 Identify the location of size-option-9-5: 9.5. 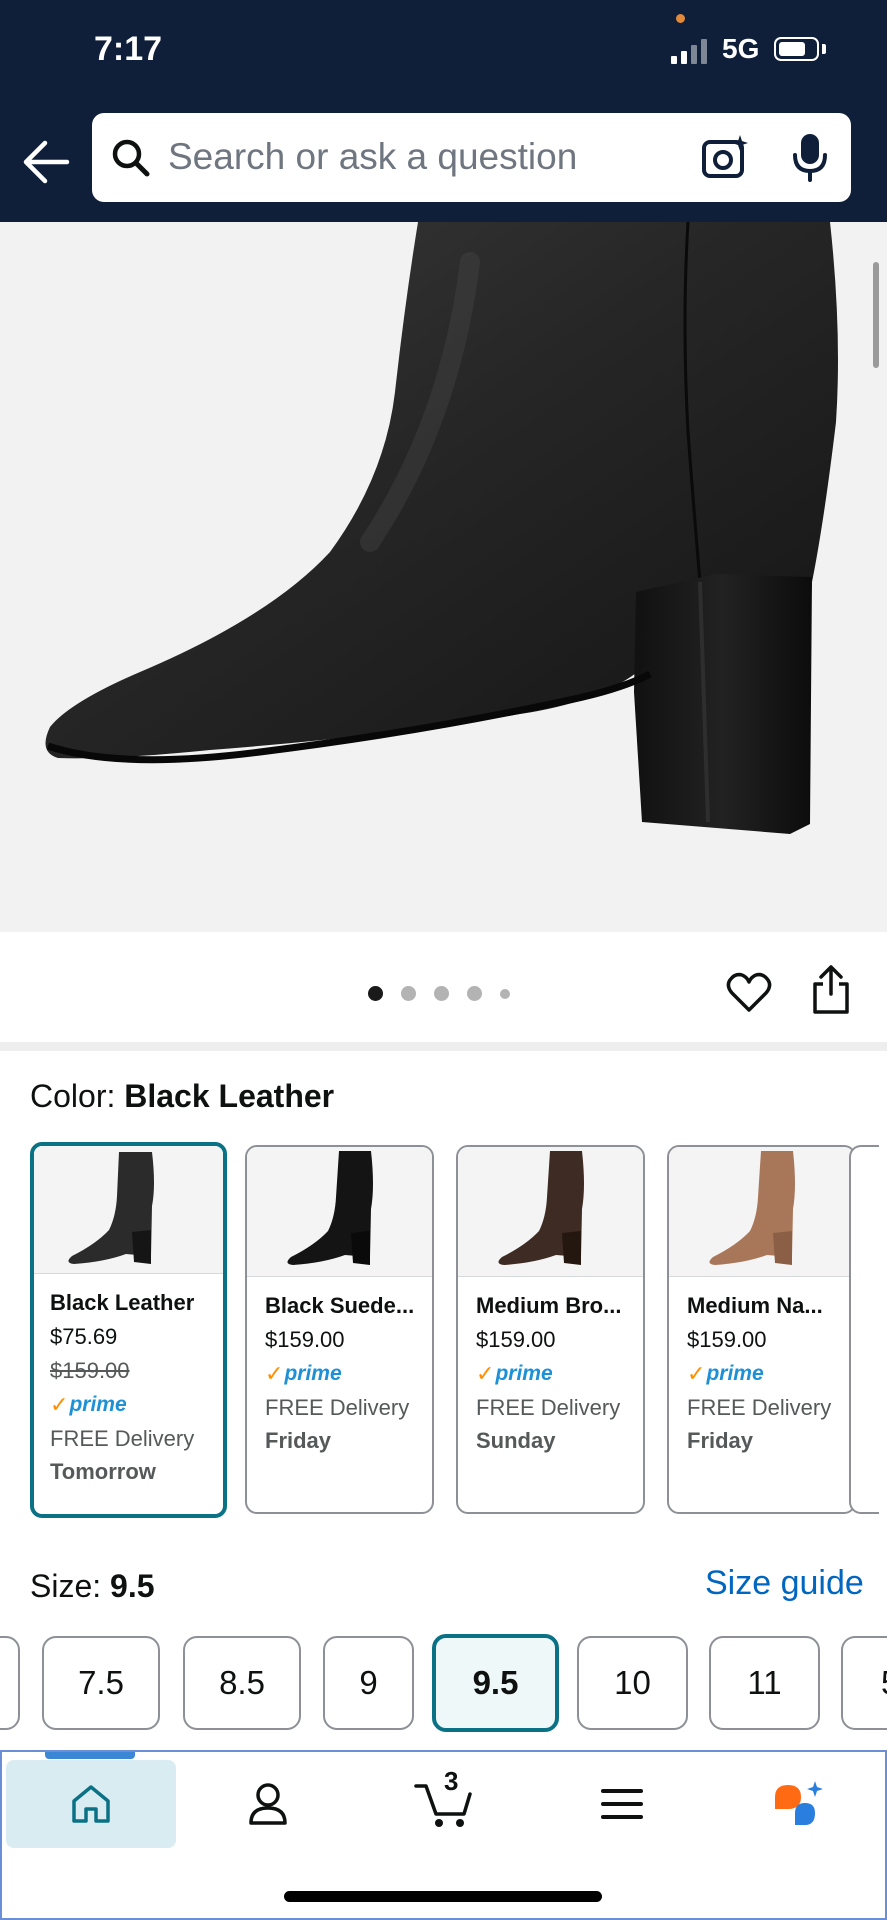
(495, 1683).